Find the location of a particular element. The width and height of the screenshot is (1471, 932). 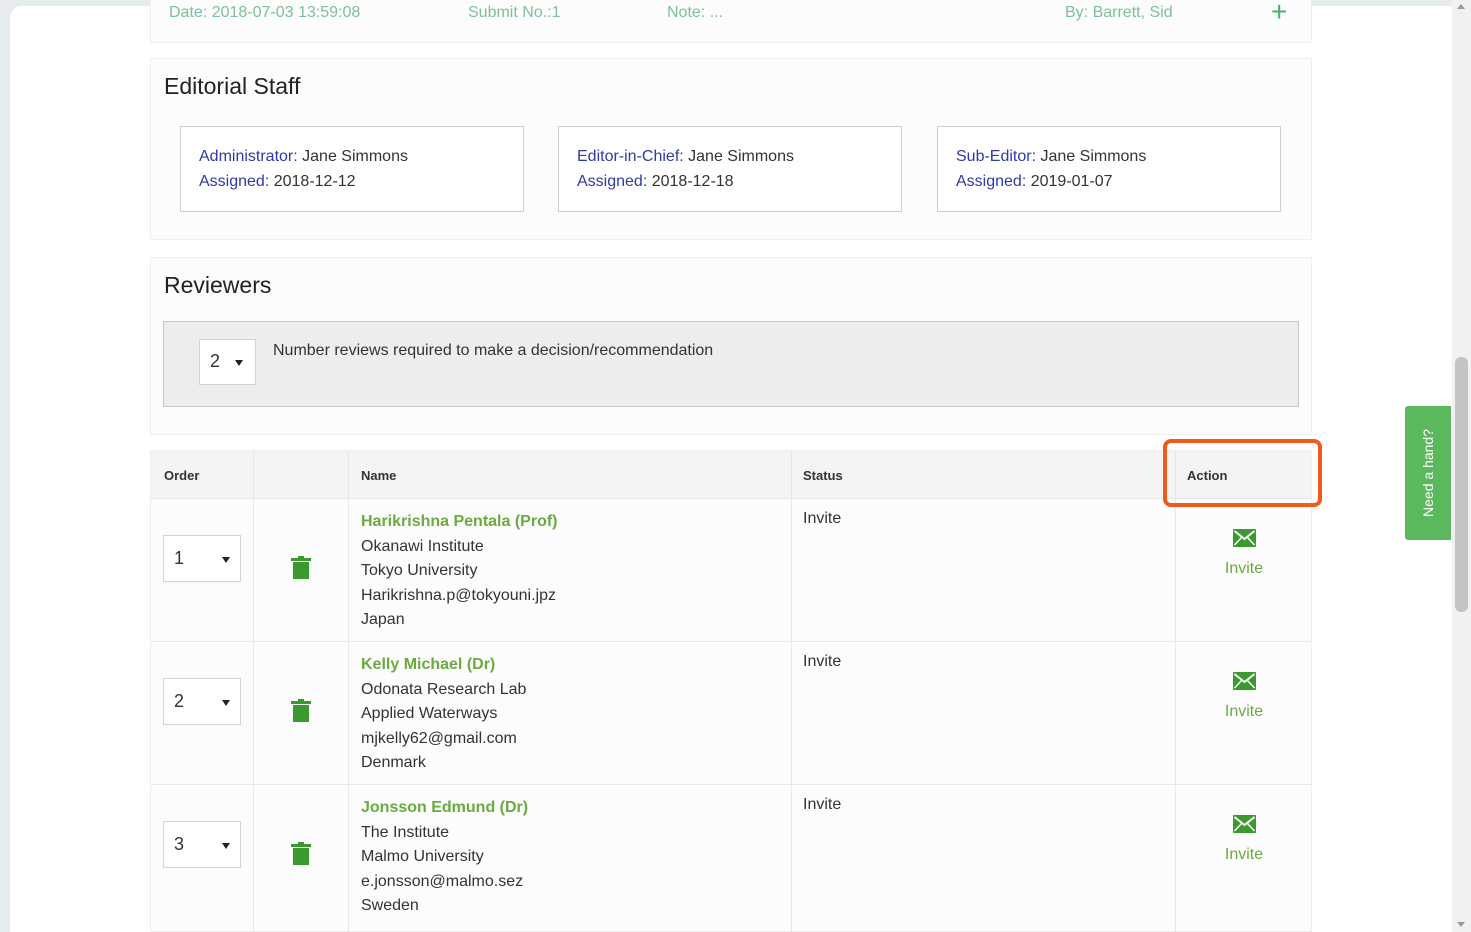

need-a-hand-label: Need a hand? is located at coordinates (1428, 473).